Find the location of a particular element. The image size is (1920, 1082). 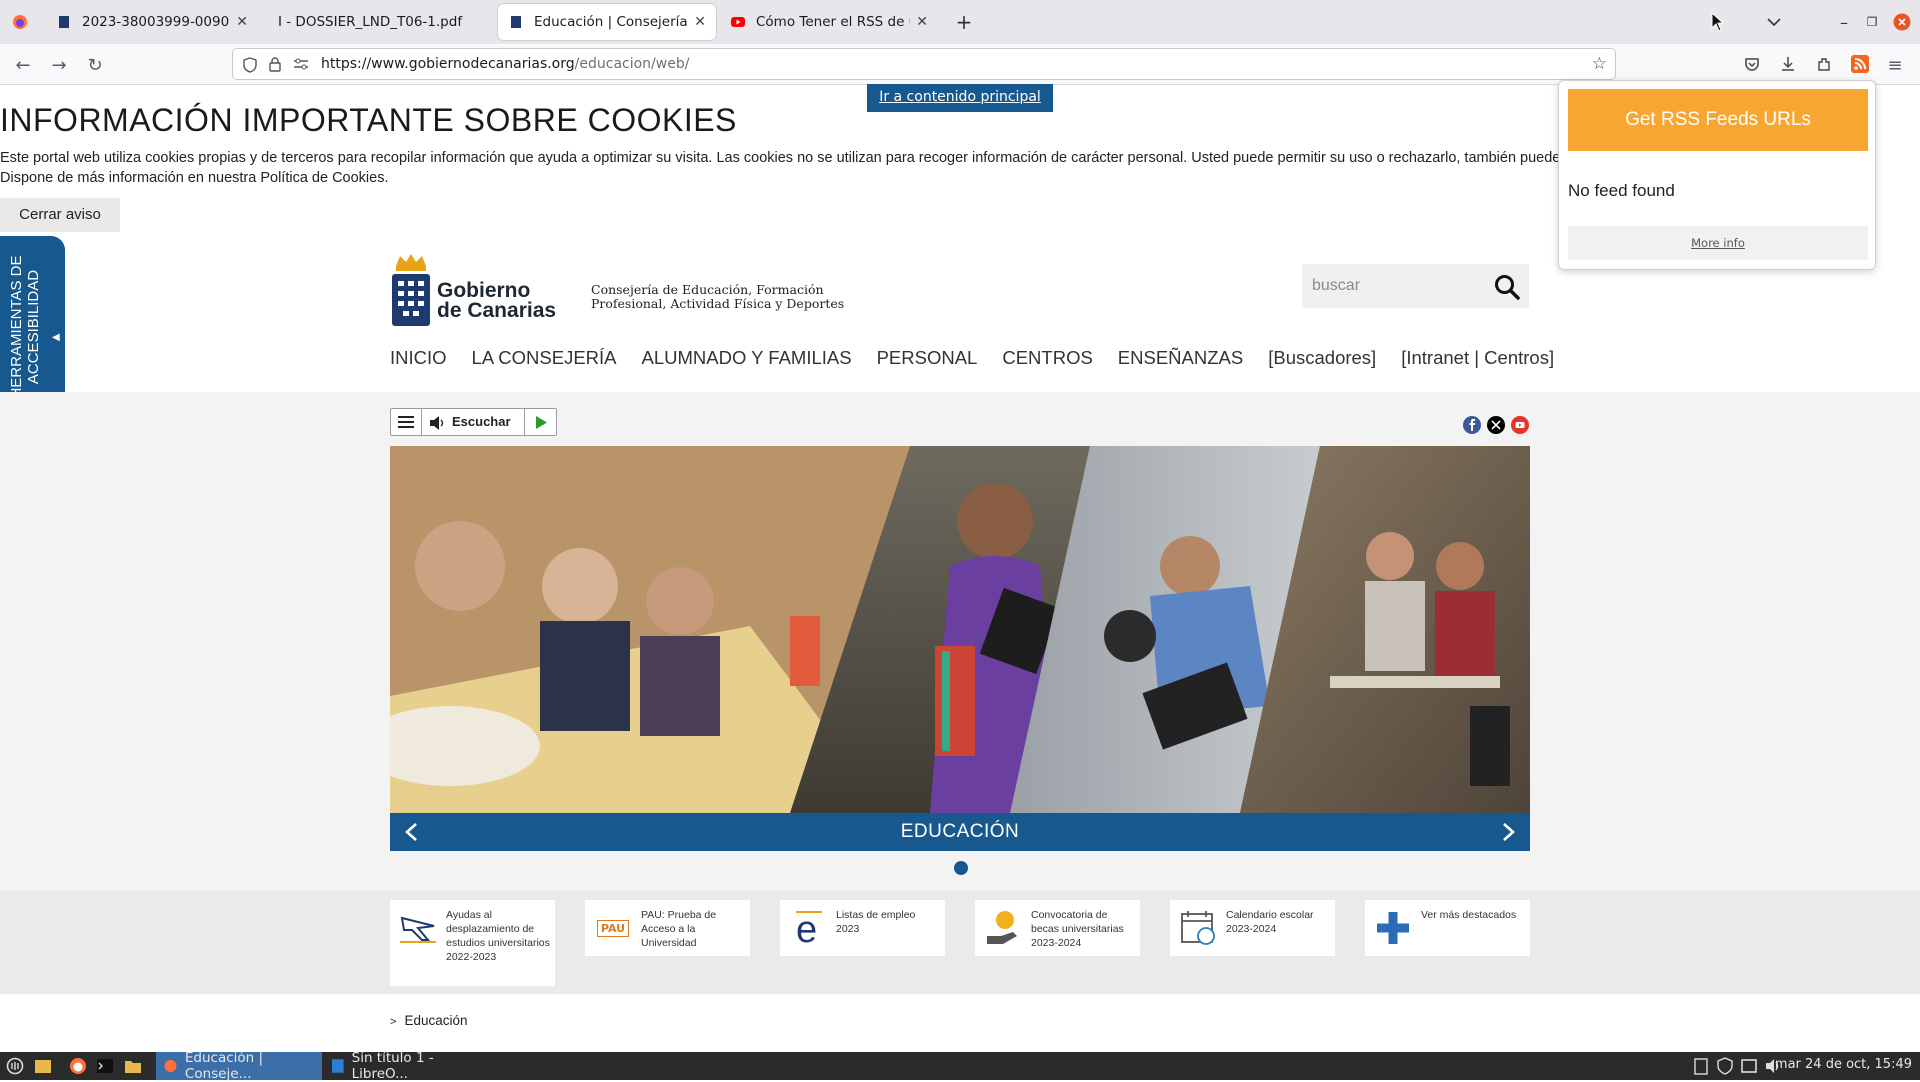

nav-alumnado-y-familias: ALUMNADO Y FAMILIAS is located at coordinates (747, 358).